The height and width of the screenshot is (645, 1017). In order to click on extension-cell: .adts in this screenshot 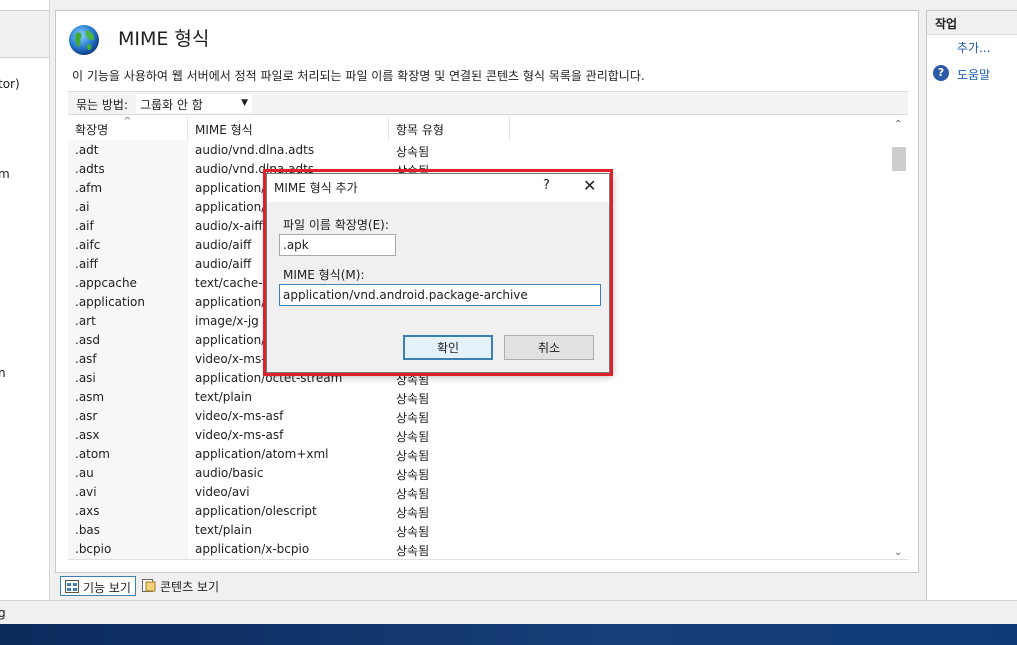, I will do `click(90, 169)`.